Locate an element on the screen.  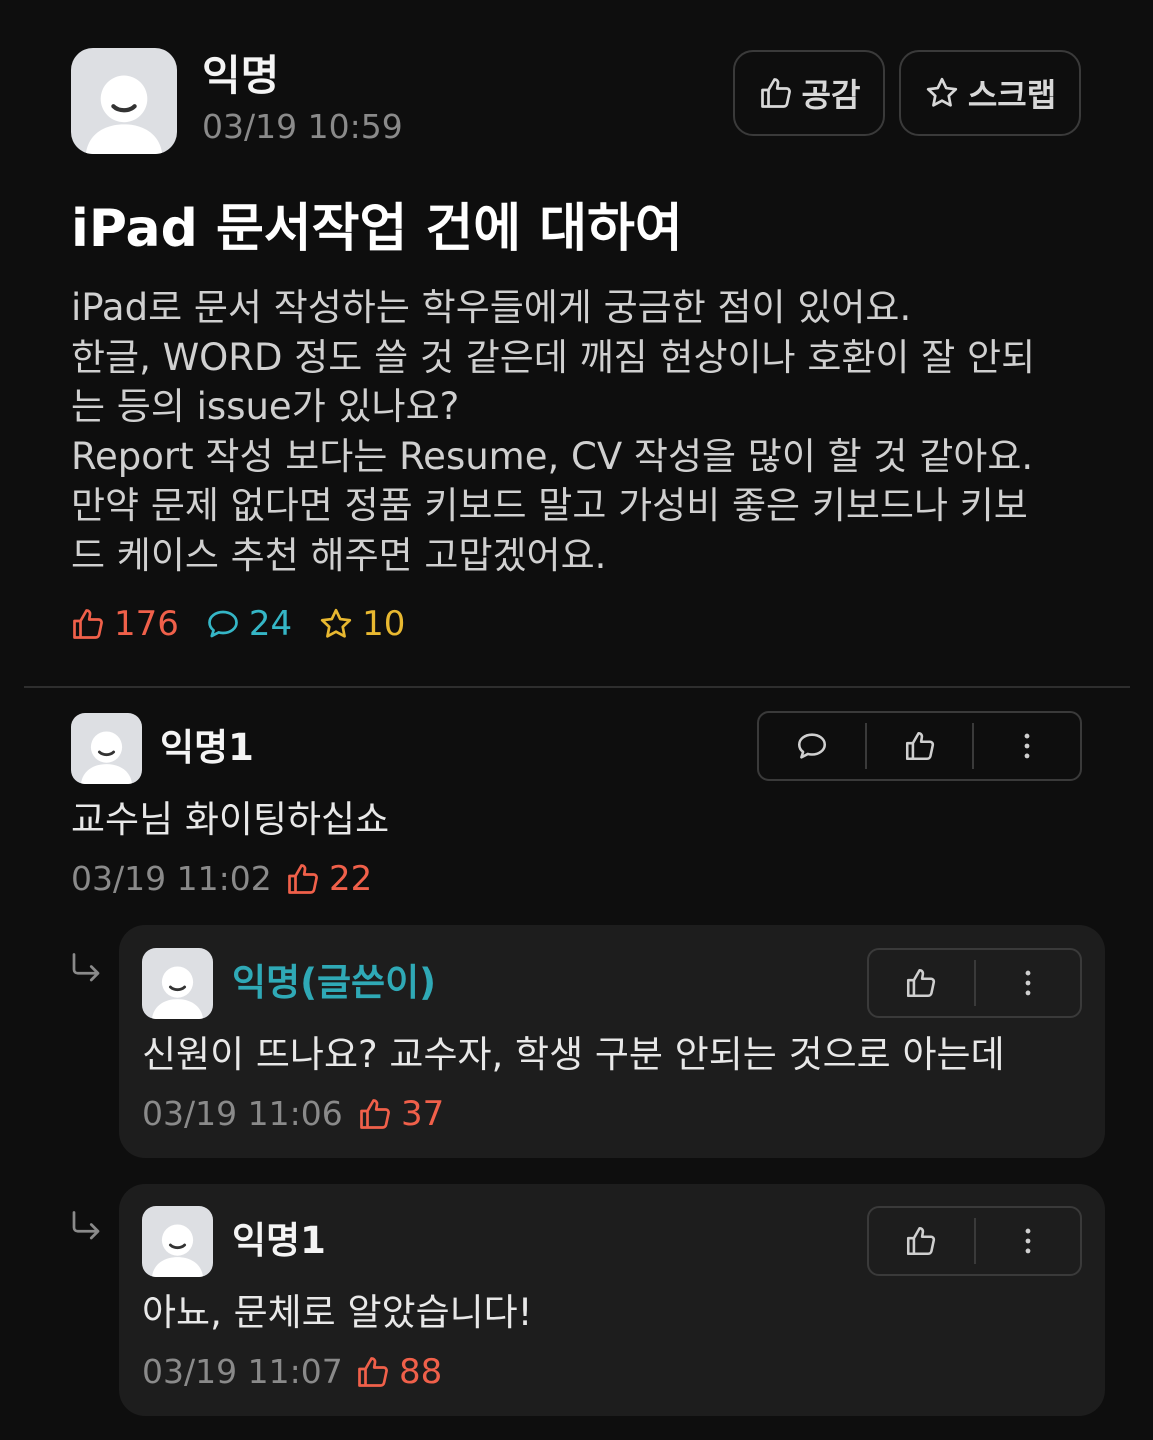
reply-like-value: 37 is located at coordinates (423, 1114).